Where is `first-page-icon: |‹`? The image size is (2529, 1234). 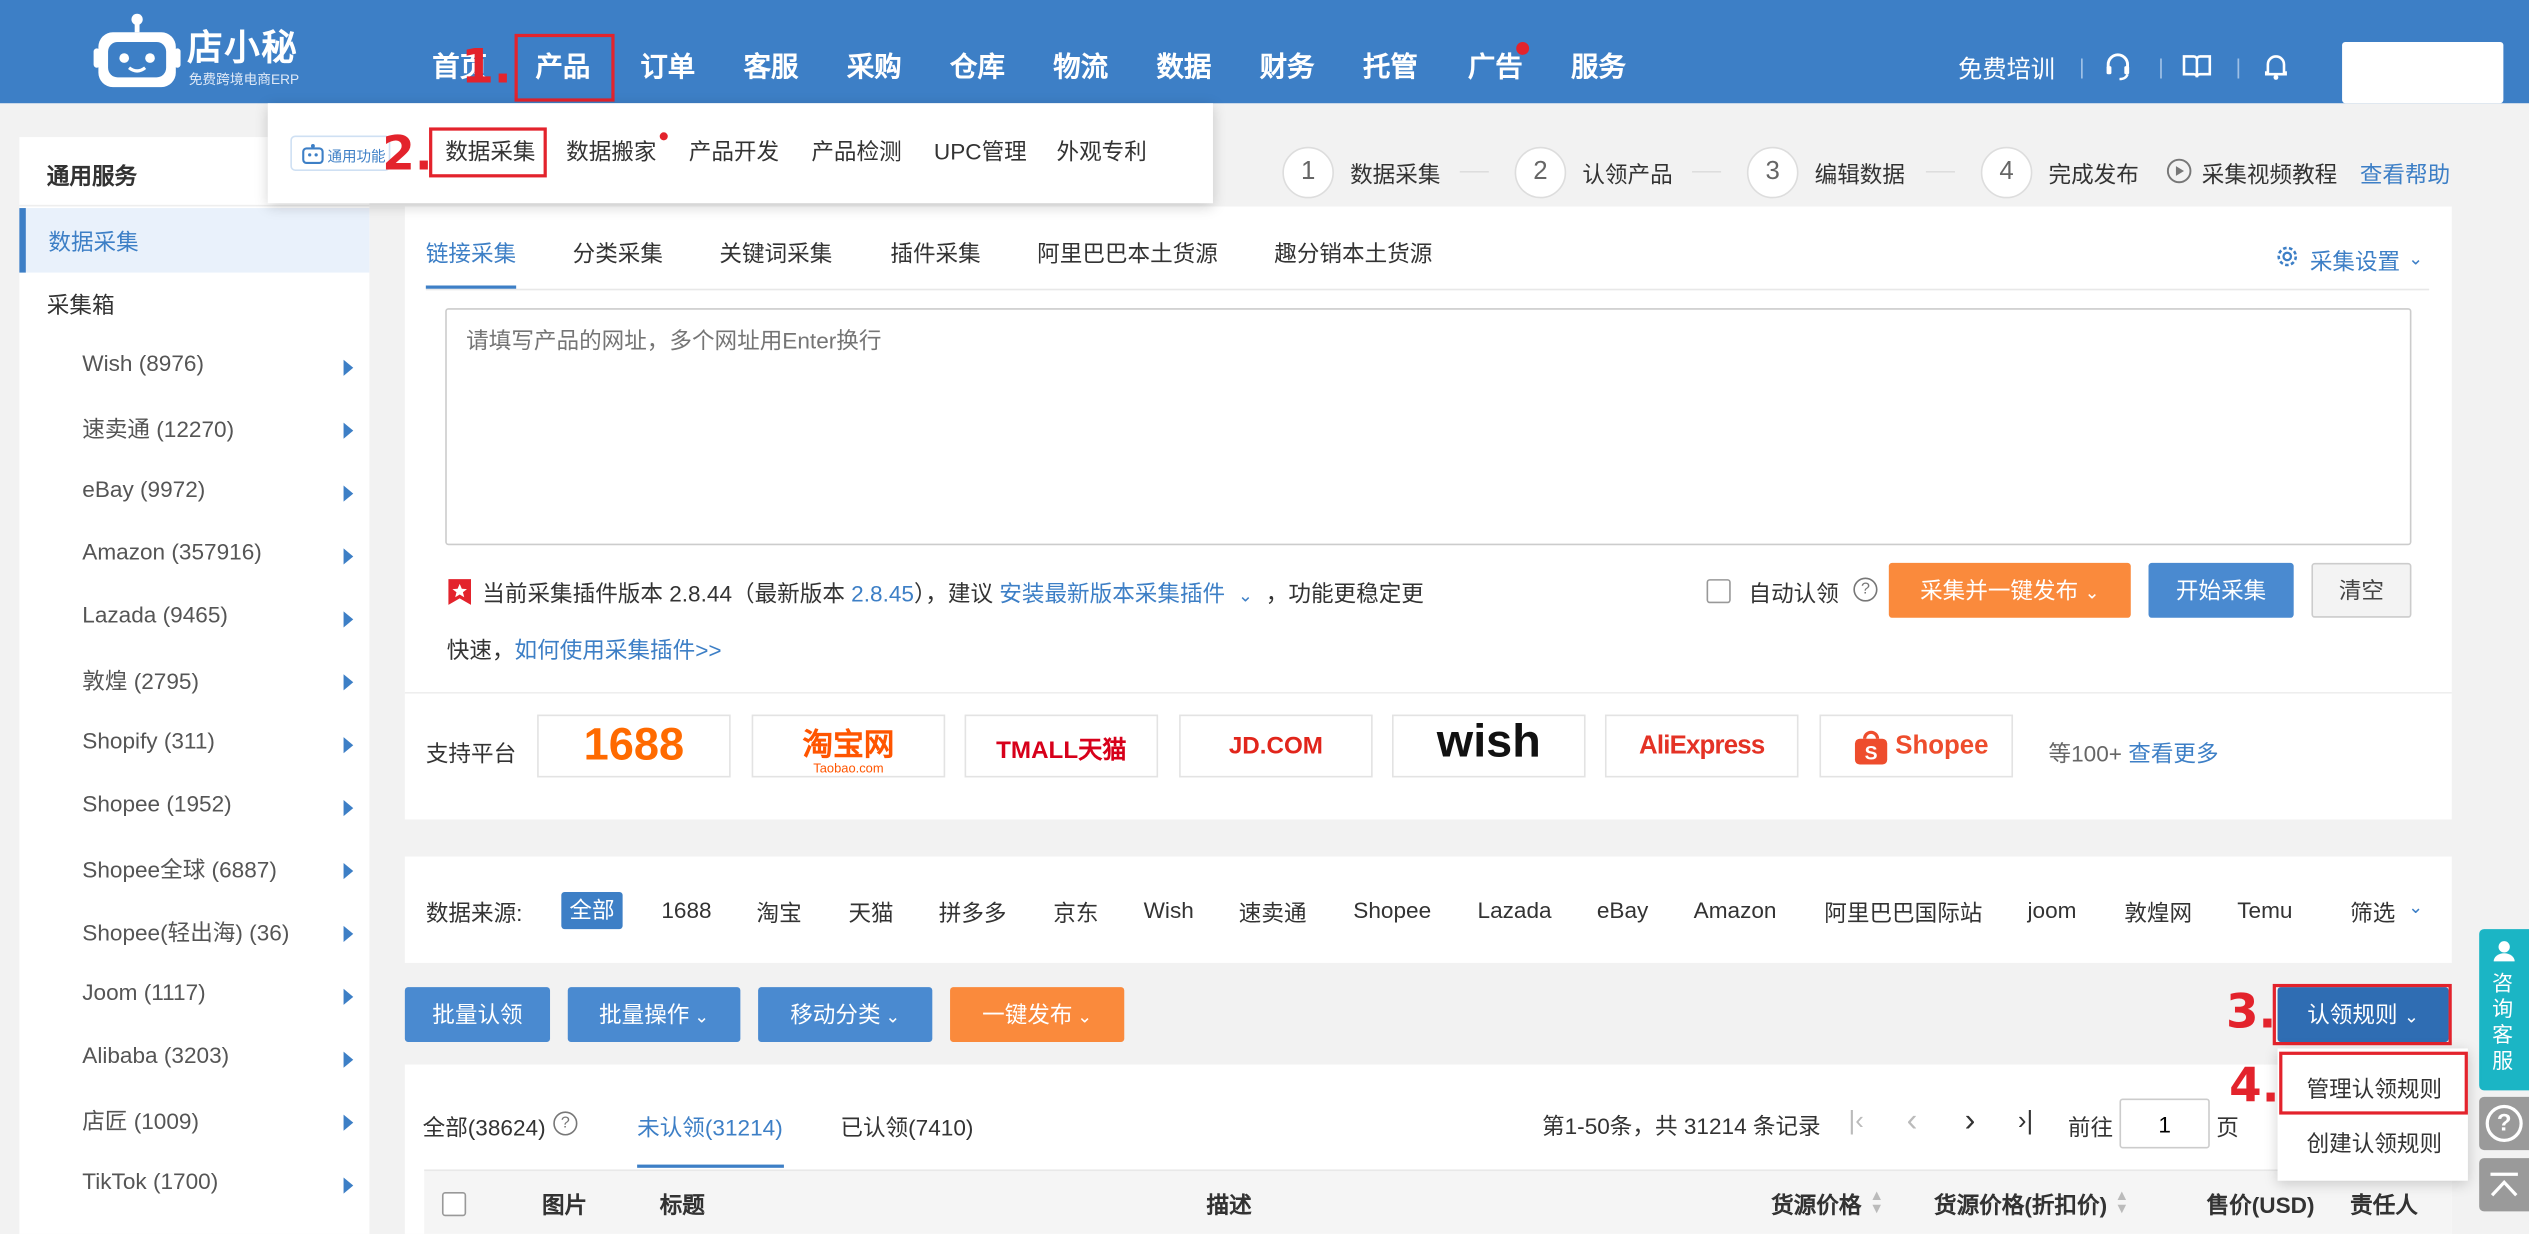
first-page-icon: |‹ is located at coordinates (1855, 1122).